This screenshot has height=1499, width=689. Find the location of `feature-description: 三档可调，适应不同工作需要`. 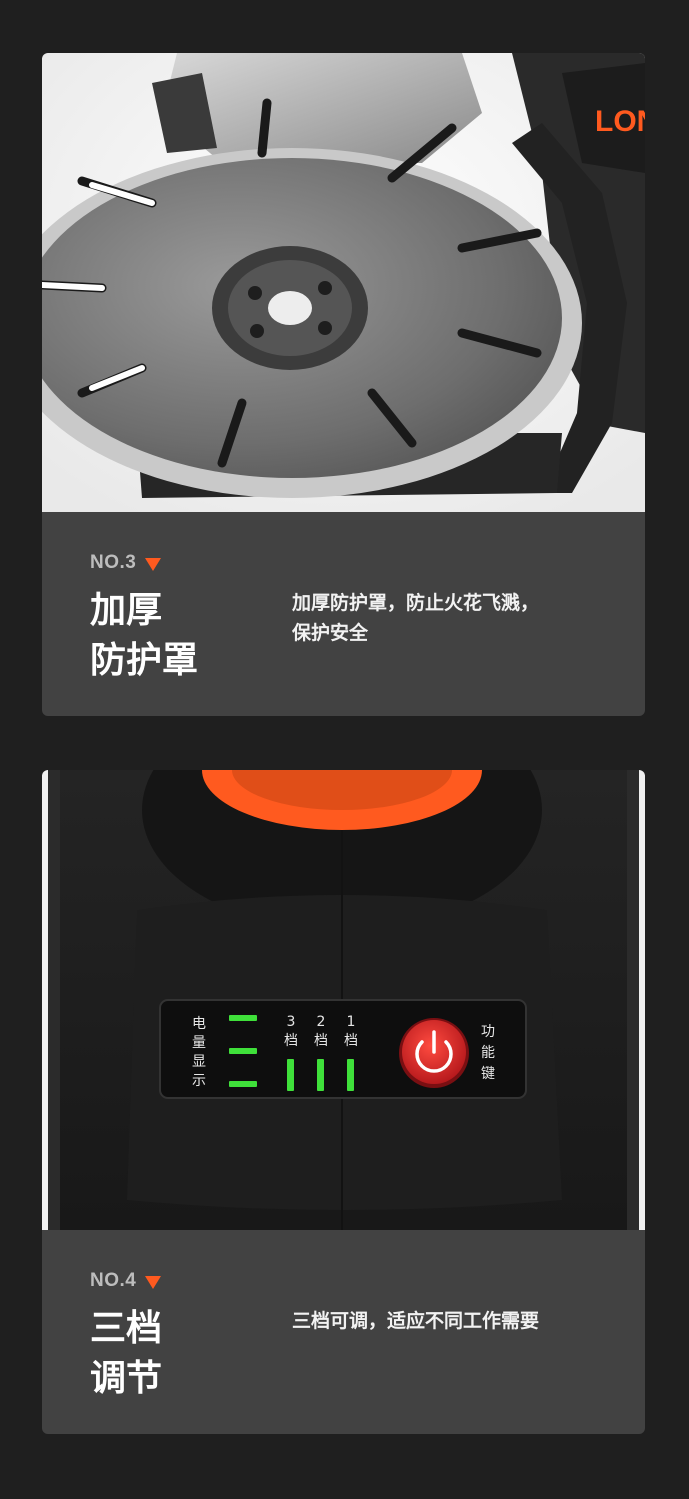

feature-description: 三档可调，适应不同工作需要 is located at coordinates (452, 1321).